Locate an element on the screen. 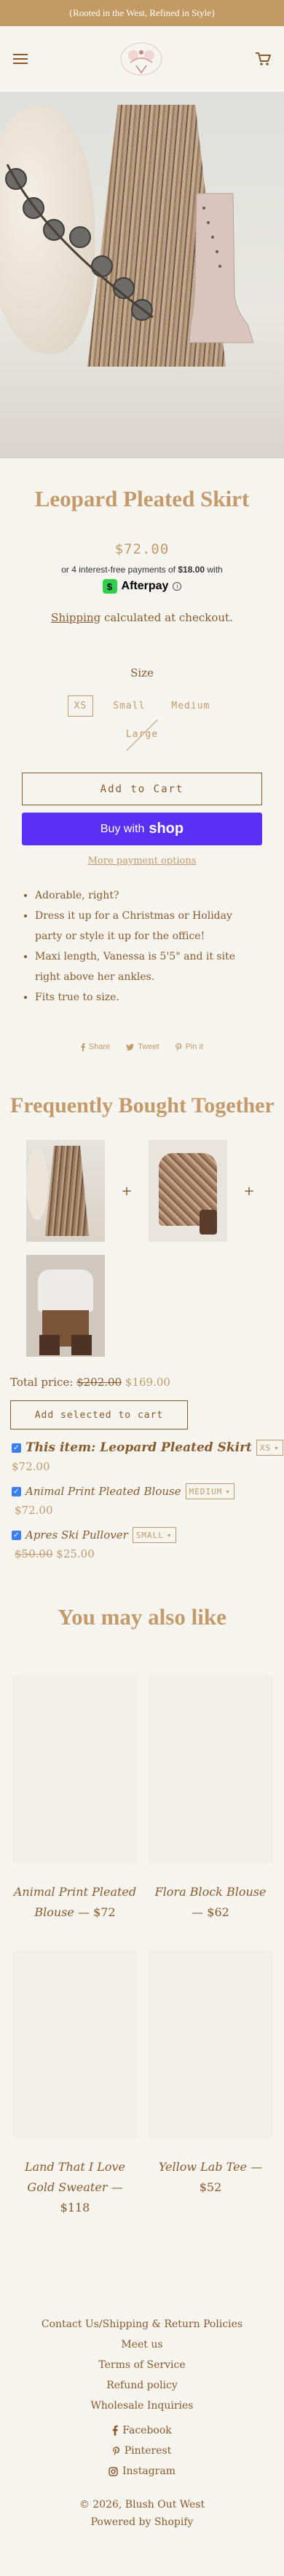  site-logo is located at coordinates (141, 59).